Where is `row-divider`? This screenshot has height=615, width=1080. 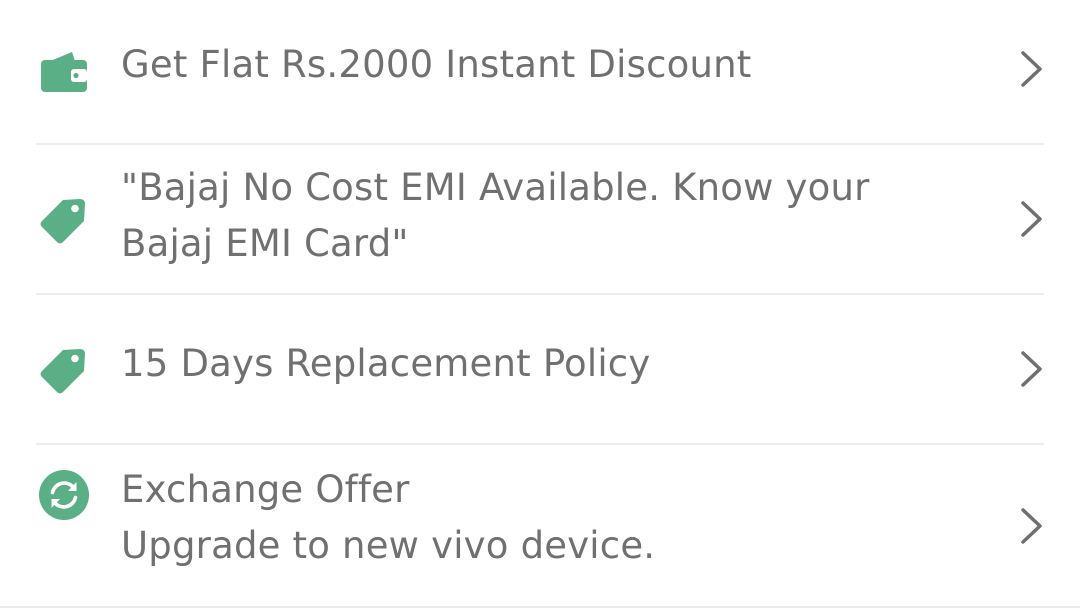 row-divider is located at coordinates (540, 607).